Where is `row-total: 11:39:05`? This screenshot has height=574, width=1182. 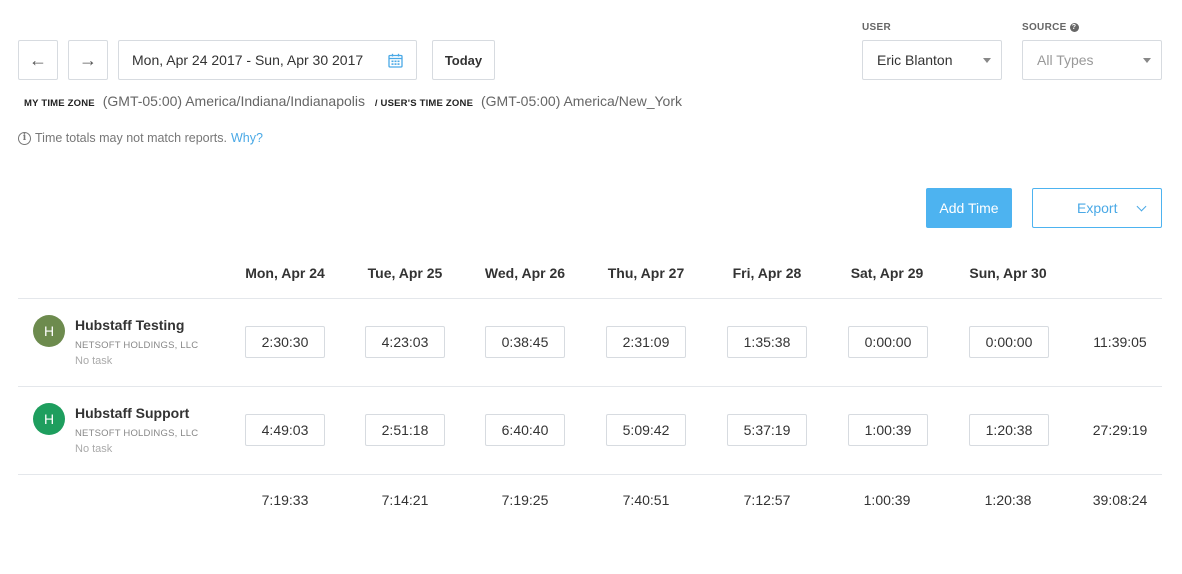 row-total: 11:39:05 is located at coordinates (1120, 342).